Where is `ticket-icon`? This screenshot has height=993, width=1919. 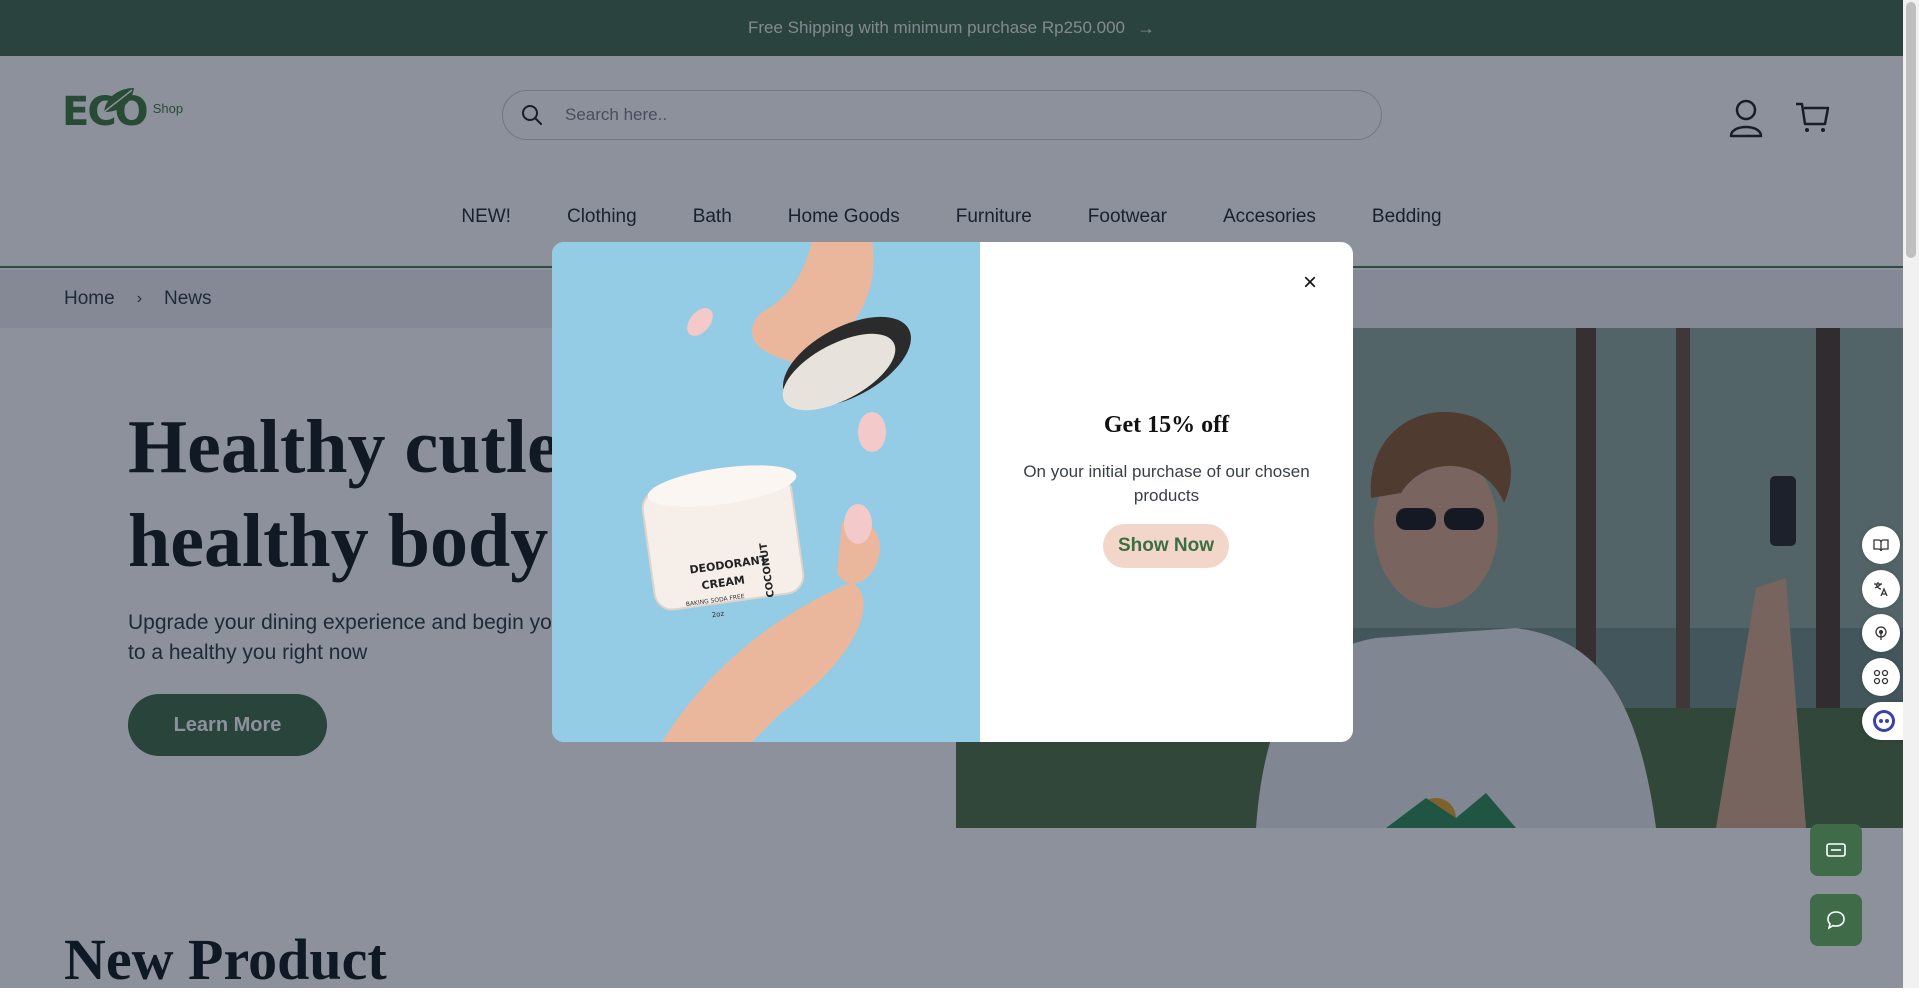
ticket-icon is located at coordinates (1836, 850).